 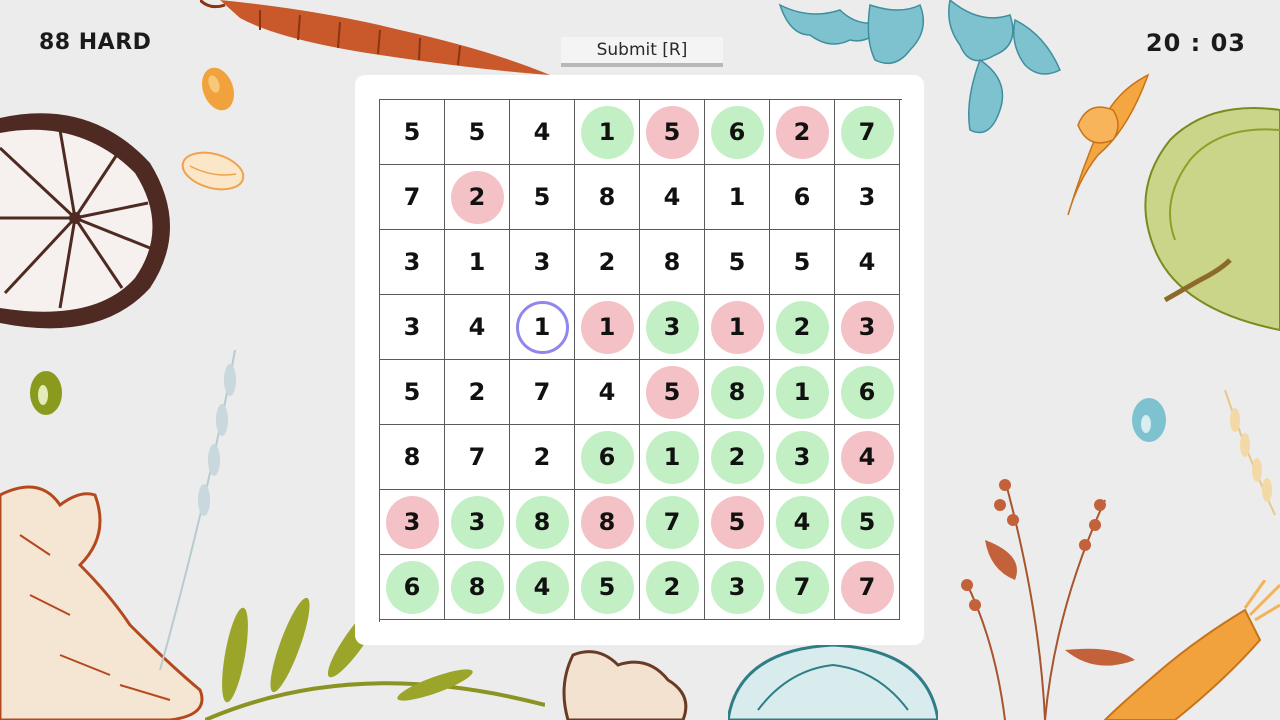 I want to click on chili-pepper-illustration, so click(x=1108, y=144).